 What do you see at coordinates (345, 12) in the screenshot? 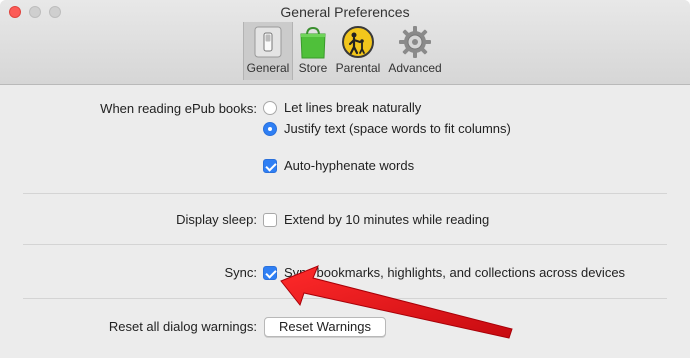
I see `window-title: General Preferences` at bounding box center [345, 12].